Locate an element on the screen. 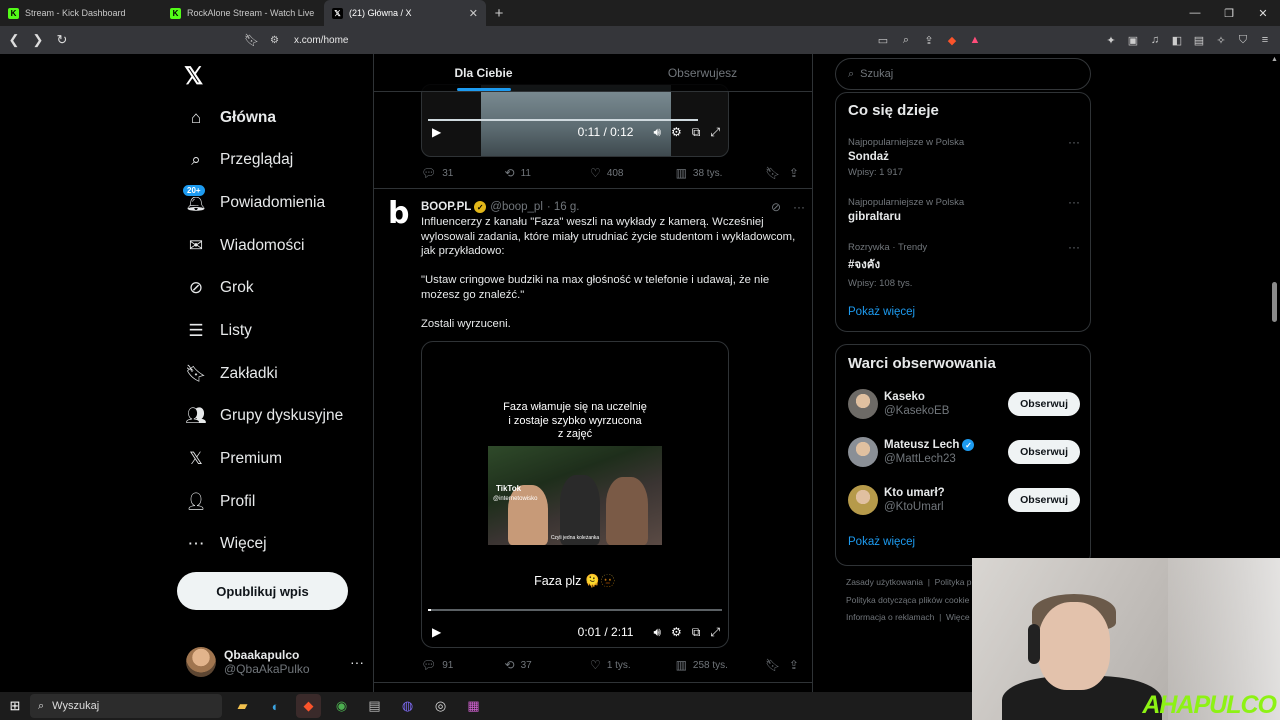  grok-icon: ⊘ is located at coordinates (776, 207).